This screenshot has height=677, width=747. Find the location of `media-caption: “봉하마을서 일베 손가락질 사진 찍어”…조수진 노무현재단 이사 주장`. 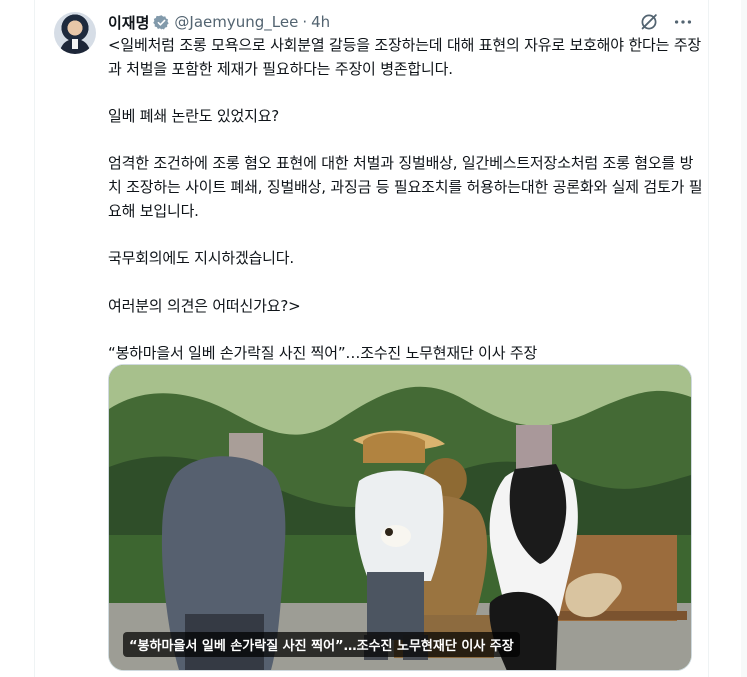

media-caption: “봉하마을서 일베 손가락질 사진 찍어”…조수진 노무현재단 이사 주장 is located at coordinates (321, 644).